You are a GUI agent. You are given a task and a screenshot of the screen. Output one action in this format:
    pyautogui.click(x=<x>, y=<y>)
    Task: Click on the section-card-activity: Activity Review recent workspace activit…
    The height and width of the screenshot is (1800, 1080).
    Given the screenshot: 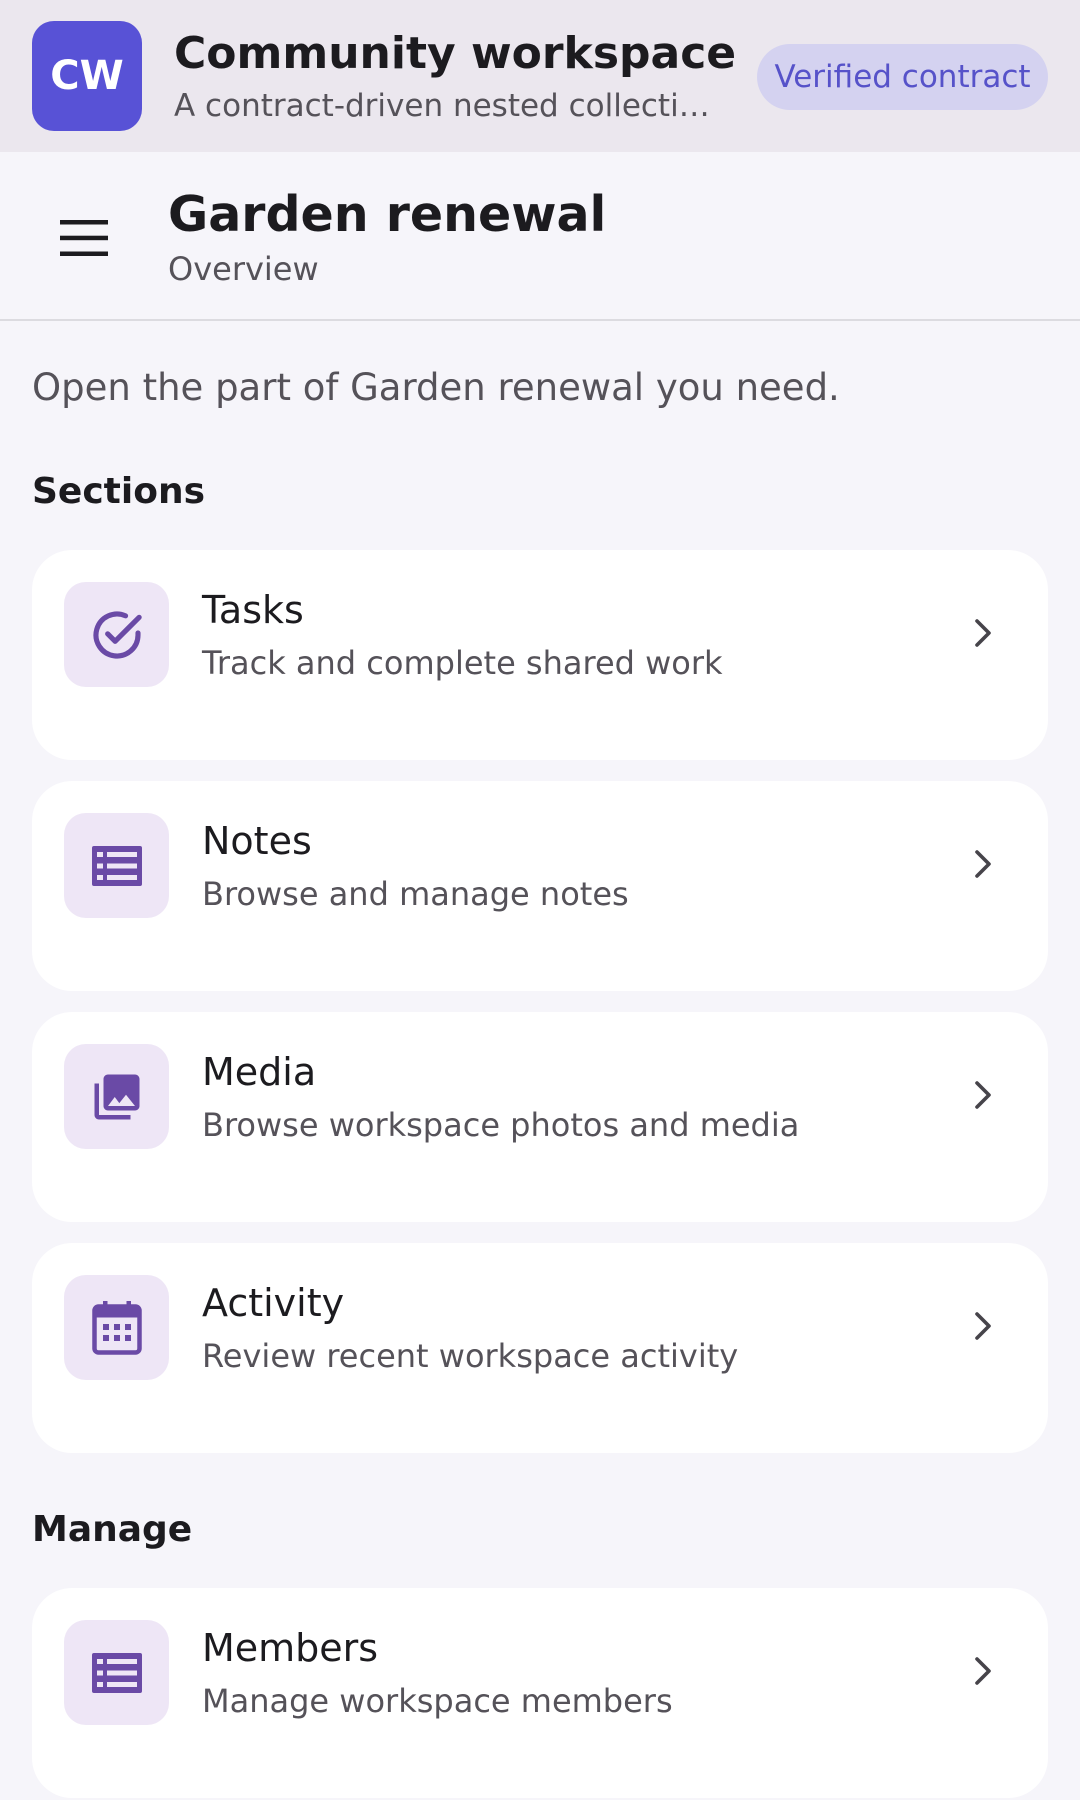 What is the action you would take?
    pyautogui.click(x=540, y=1348)
    